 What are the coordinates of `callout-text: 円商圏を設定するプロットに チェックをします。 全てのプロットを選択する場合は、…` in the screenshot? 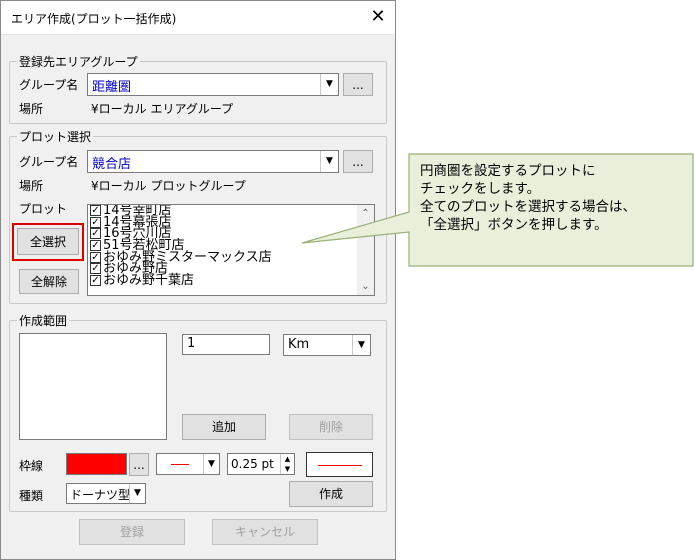 It's located at (554, 198).